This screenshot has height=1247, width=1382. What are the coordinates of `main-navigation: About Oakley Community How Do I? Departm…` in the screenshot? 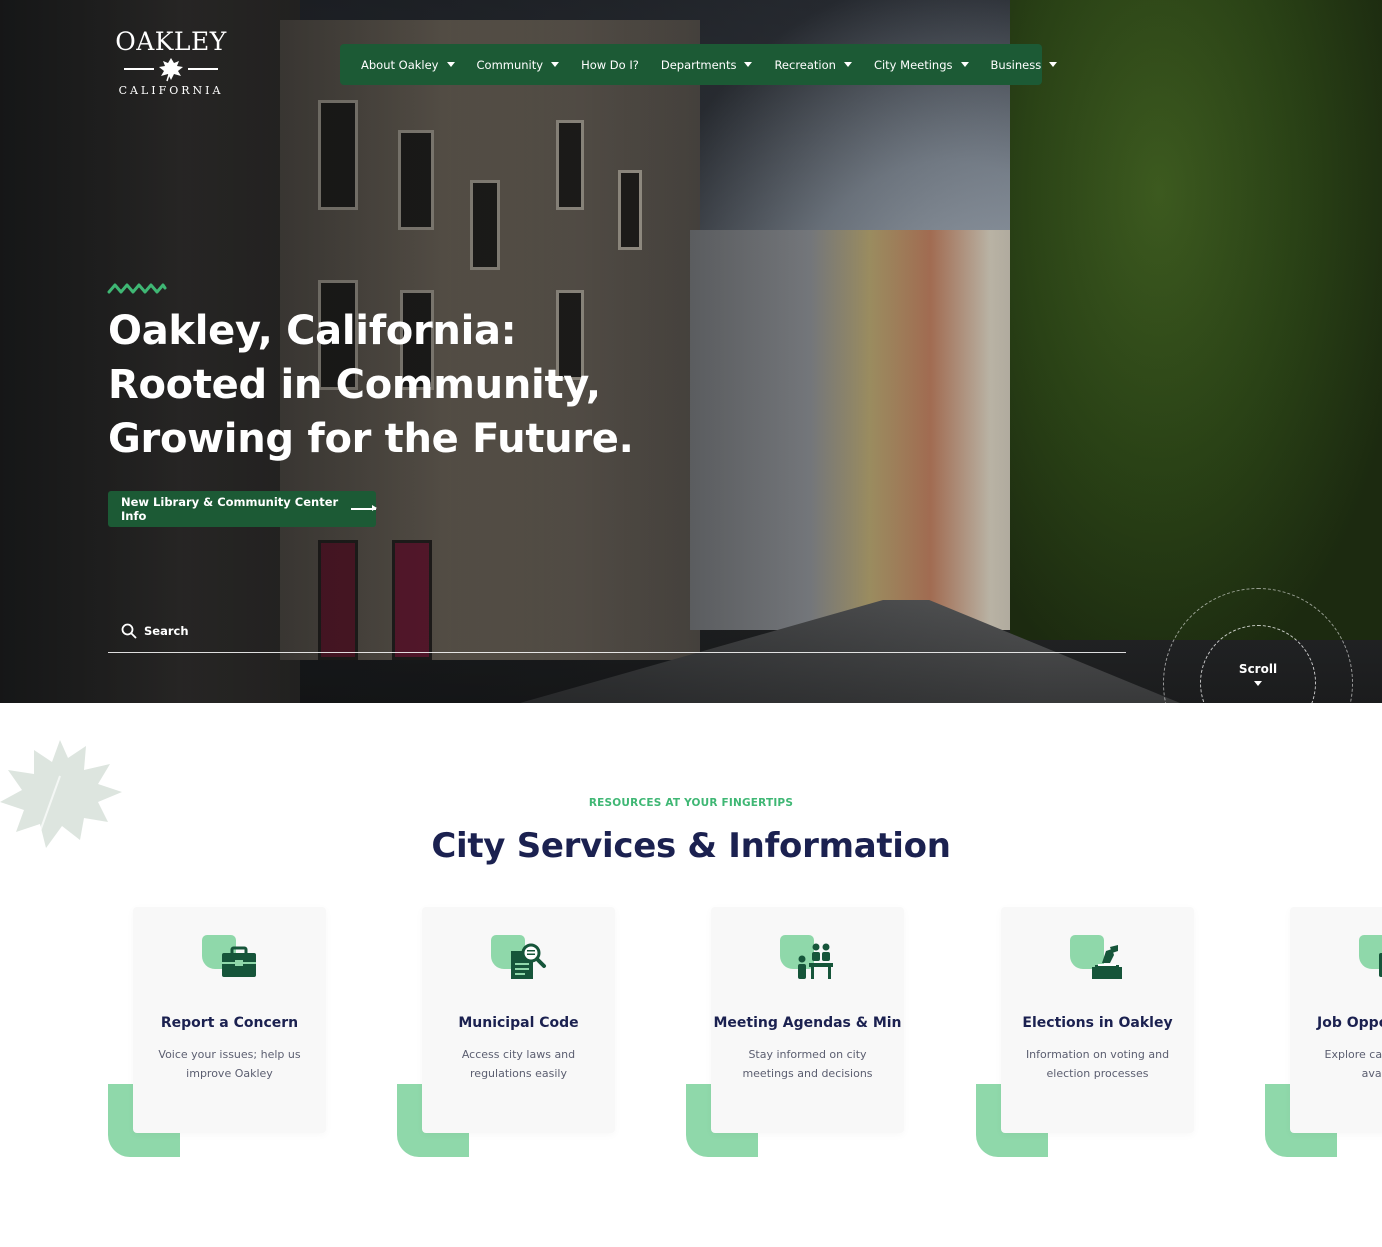 It's located at (699, 64).